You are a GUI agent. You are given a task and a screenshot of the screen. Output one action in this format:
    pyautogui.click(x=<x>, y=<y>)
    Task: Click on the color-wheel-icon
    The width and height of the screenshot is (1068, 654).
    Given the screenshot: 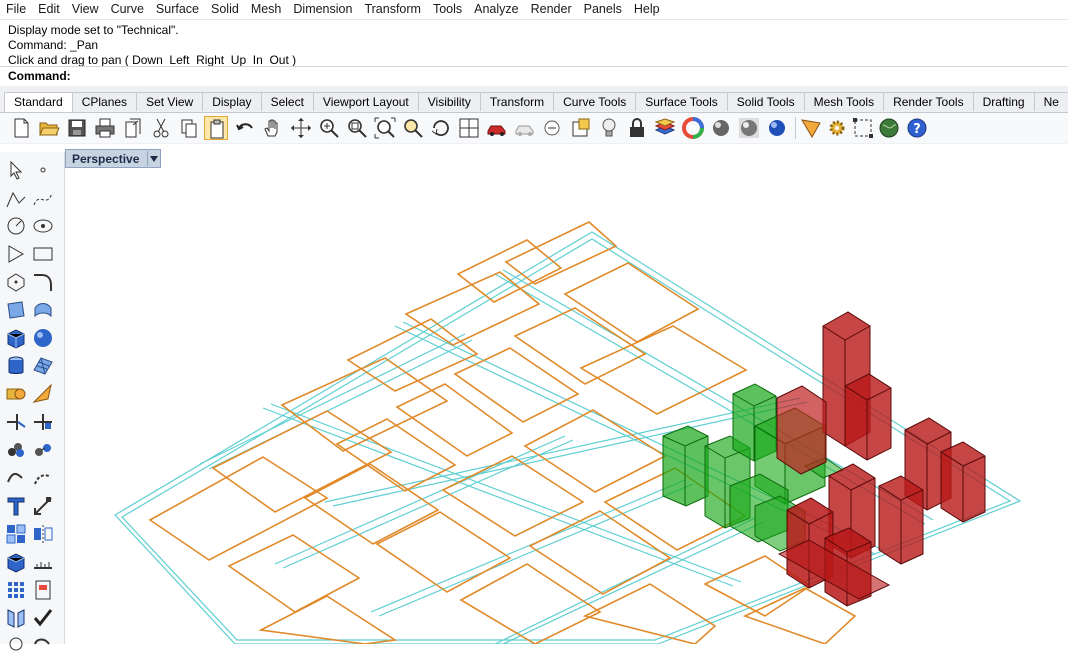 What is the action you would take?
    pyautogui.click(x=693, y=128)
    